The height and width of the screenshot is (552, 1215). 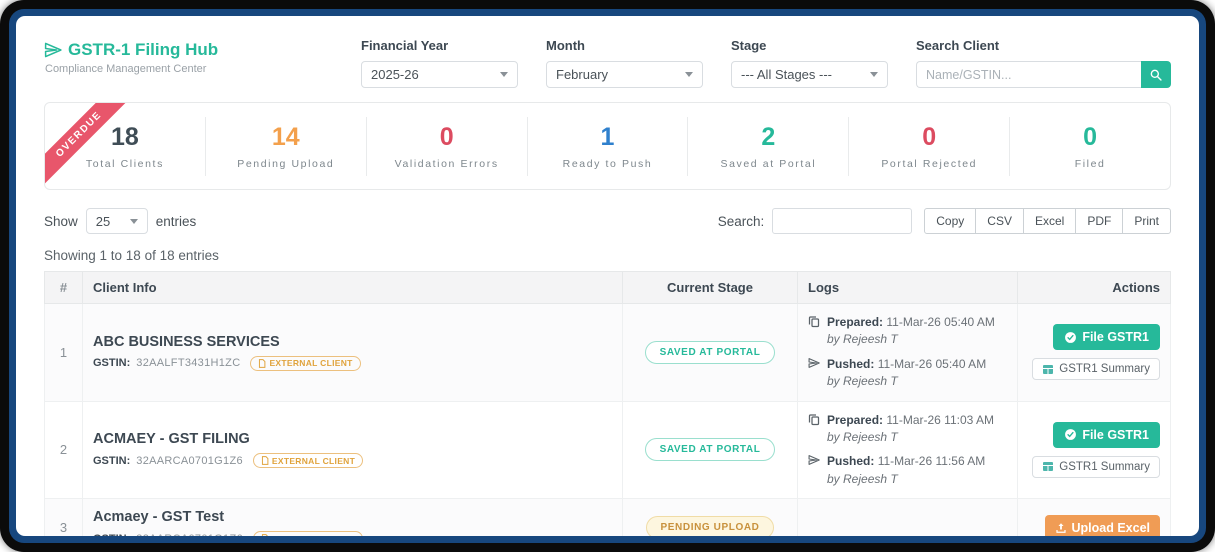 What do you see at coordinates (1028, 74) in the screenshot?
I see `client-search-input` at bounding box center [1028, 74].